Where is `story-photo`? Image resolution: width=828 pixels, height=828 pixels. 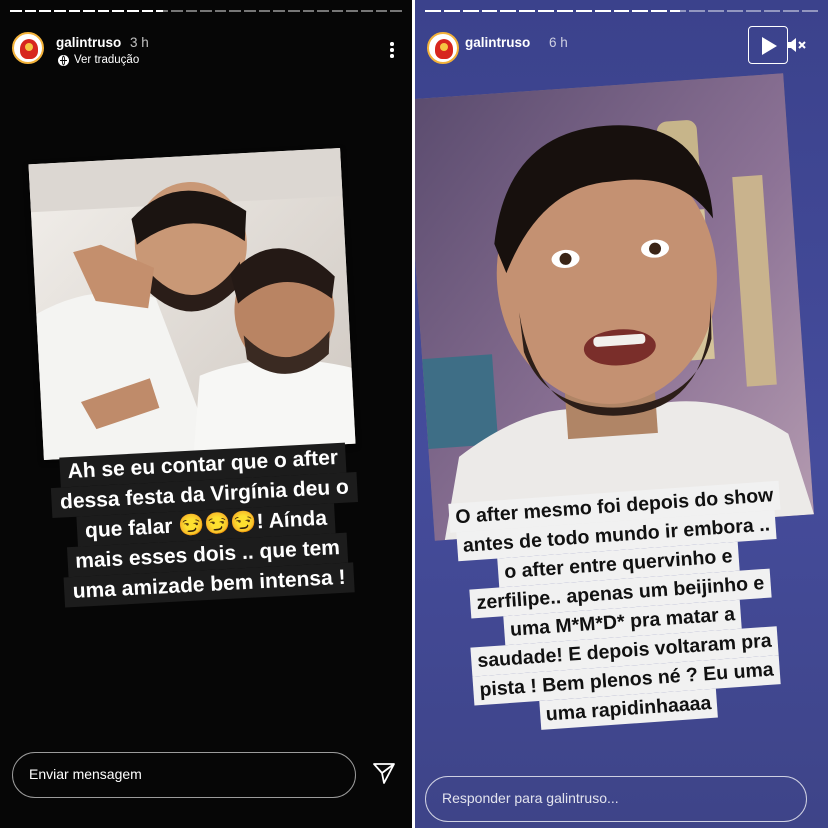
story-photo is located at coordinates (192, 304).